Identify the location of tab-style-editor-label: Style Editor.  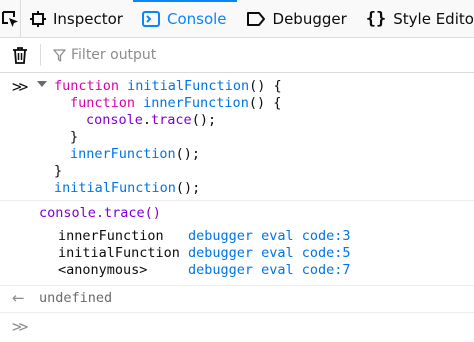
(433, 18).